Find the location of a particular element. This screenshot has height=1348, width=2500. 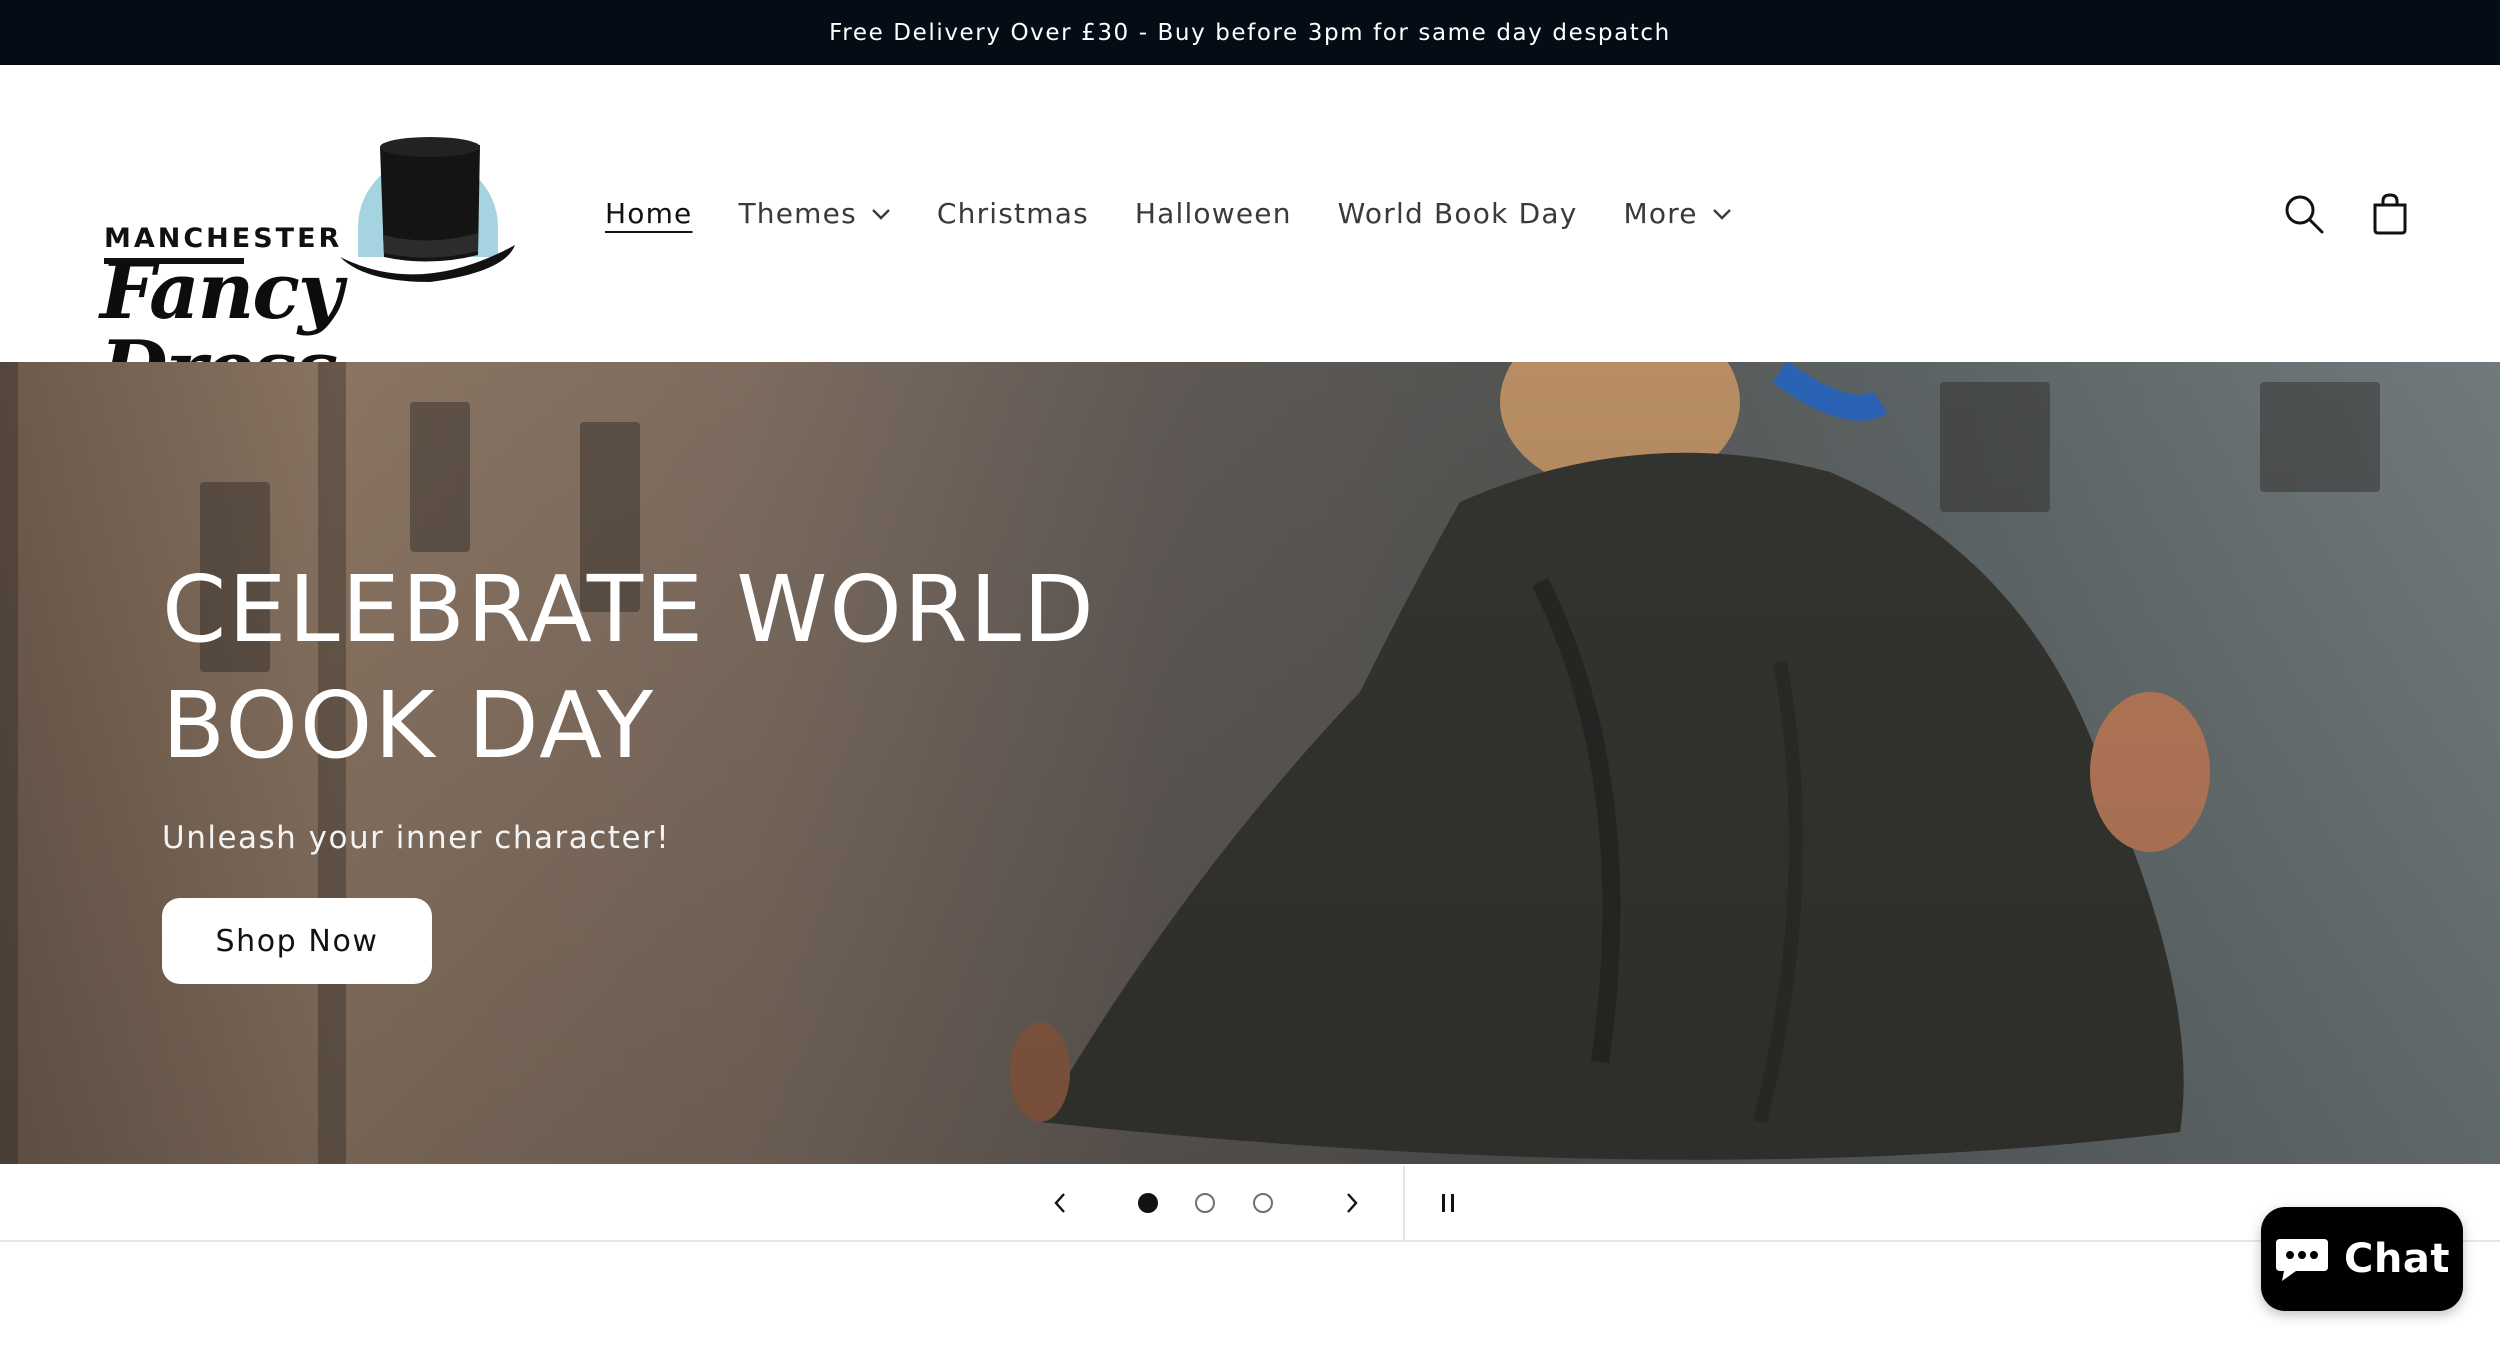

chevron-left-icon is located at coordinates (1059, 1203).